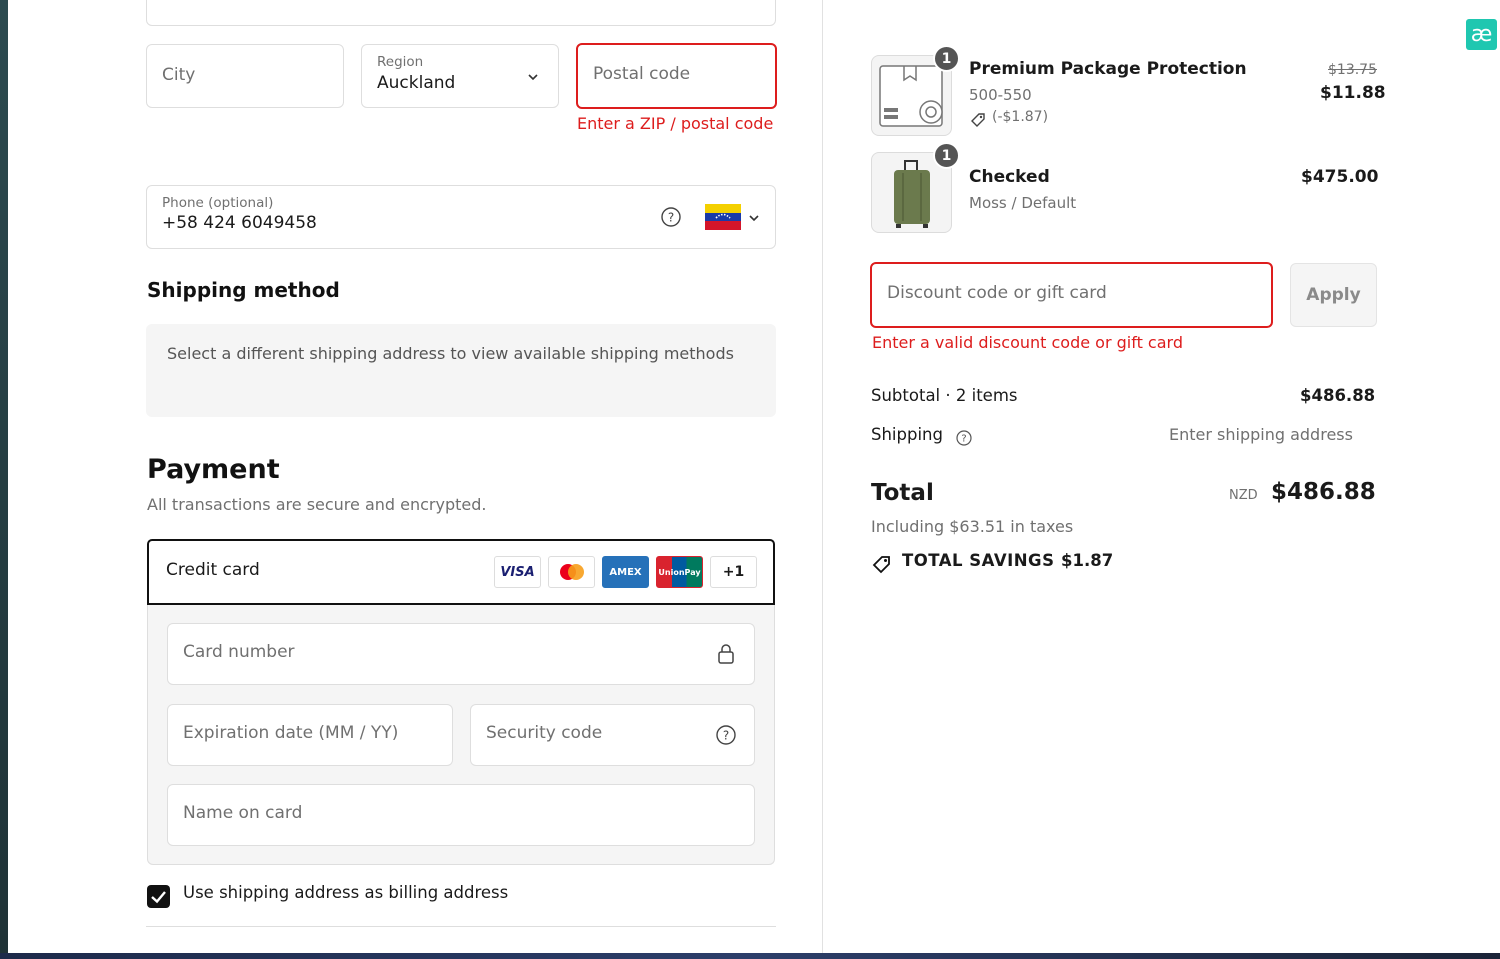  I want to click on credit-card-option: Credit card VISA AMEX UnionPay +1, so click(461, 572).